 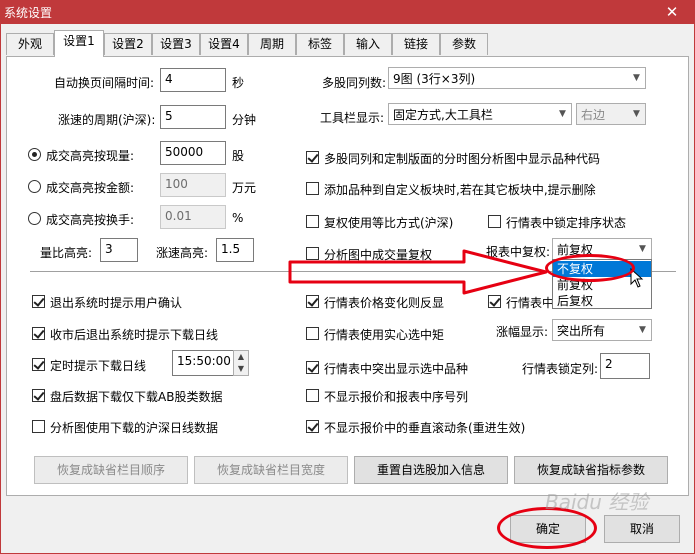 What do you see at coordinates (434, 79) in the screenshot?
I see `multi-cols-value: 9图 (3行×3列)` at bounding box center [434, 79].